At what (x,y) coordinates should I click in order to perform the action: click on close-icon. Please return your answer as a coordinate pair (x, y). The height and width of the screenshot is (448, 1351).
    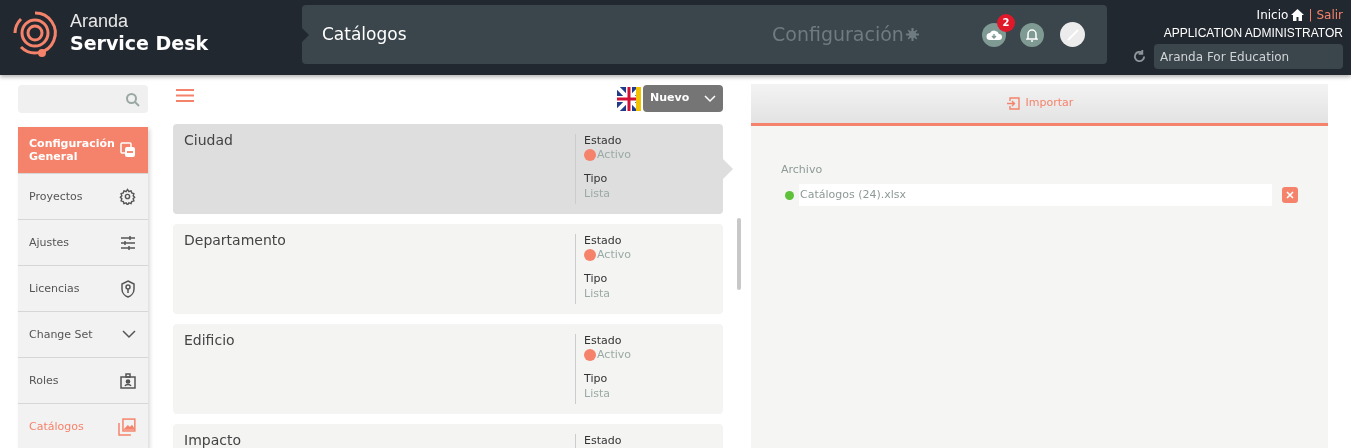
    Looking at the image, I should click on (1290, 195).